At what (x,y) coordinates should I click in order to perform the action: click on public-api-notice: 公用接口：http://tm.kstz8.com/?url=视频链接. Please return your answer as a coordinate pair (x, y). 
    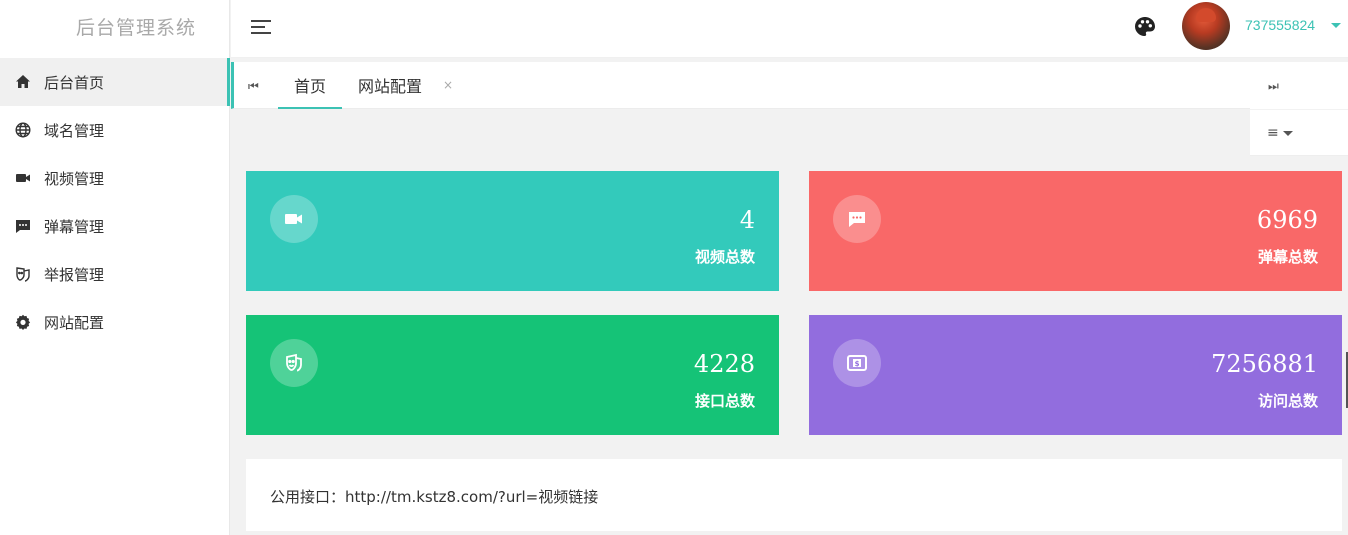
    Looking at the image, I should click on (794, 495).